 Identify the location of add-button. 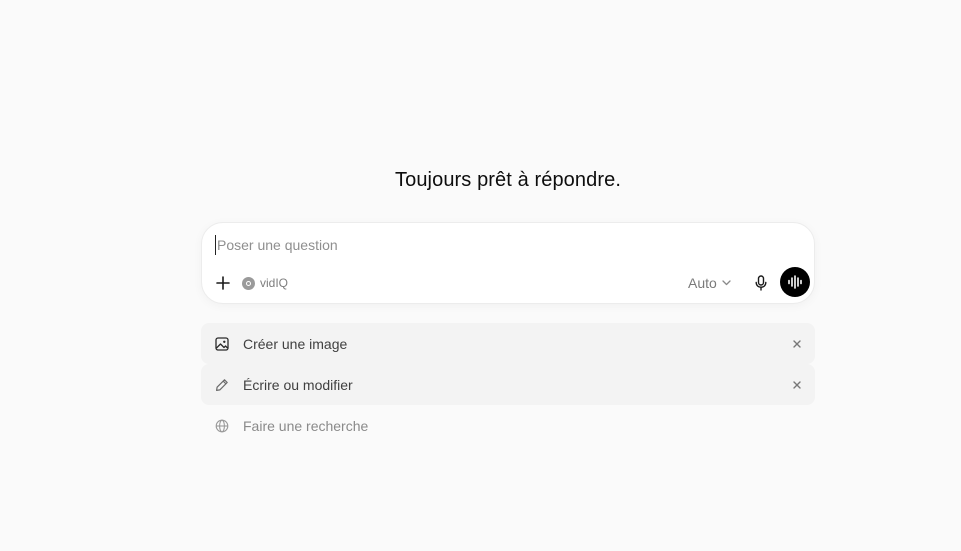
(223, 283).